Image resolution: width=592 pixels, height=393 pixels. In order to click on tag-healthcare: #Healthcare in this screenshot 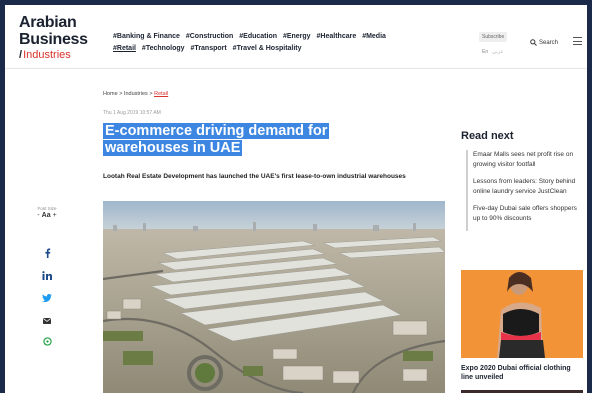, I will do `click(337, 36)`.